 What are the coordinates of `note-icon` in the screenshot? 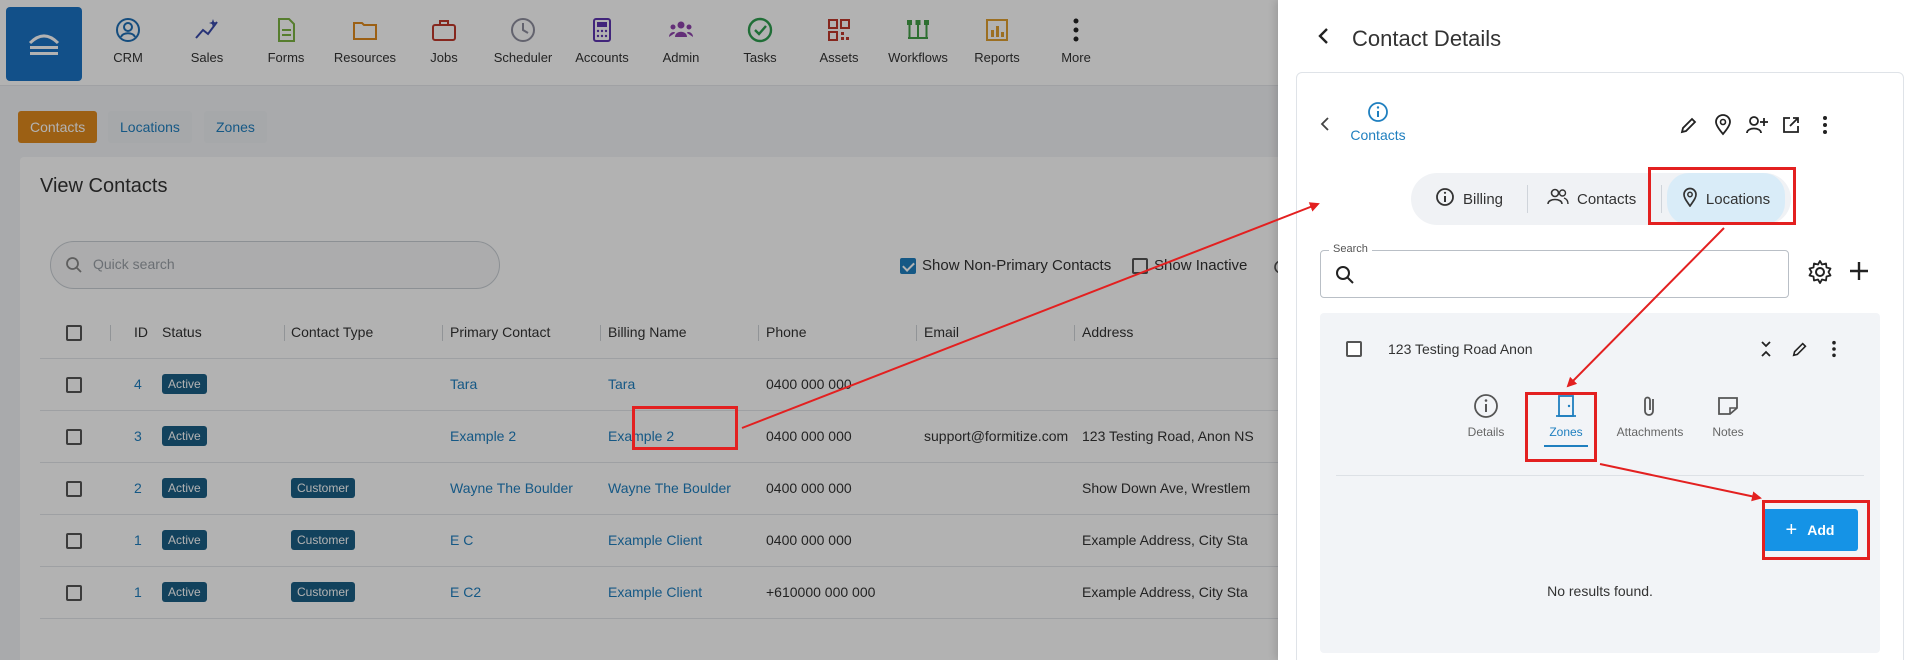 It's located at (1728, 406).